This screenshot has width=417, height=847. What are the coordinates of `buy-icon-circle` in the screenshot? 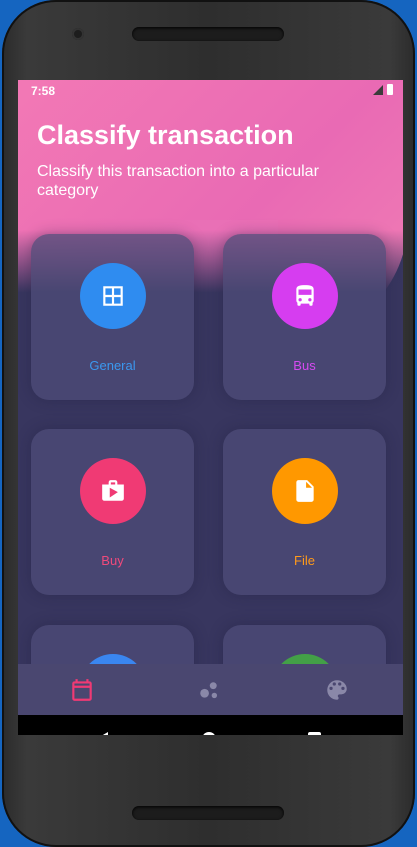 It's located at (113, 491).